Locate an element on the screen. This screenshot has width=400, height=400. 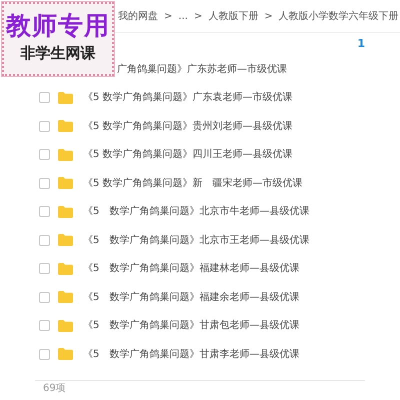
file-name: 《5 数学广角鸽巢问题》广东袁老师—市级优课 is located at coordinates (188, 98).